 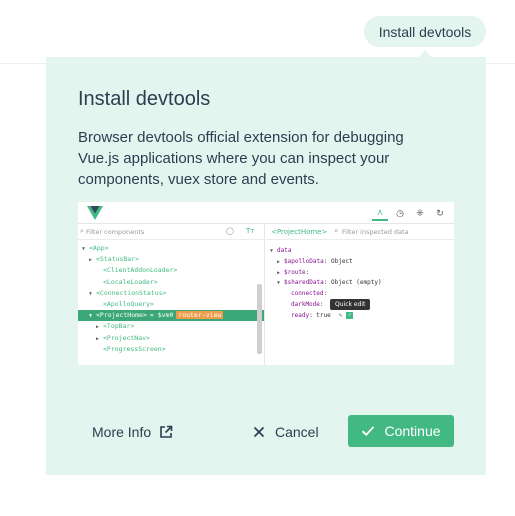 I want to click on tree-node-name: <ProjectNav>, so click(x=126, y=337).